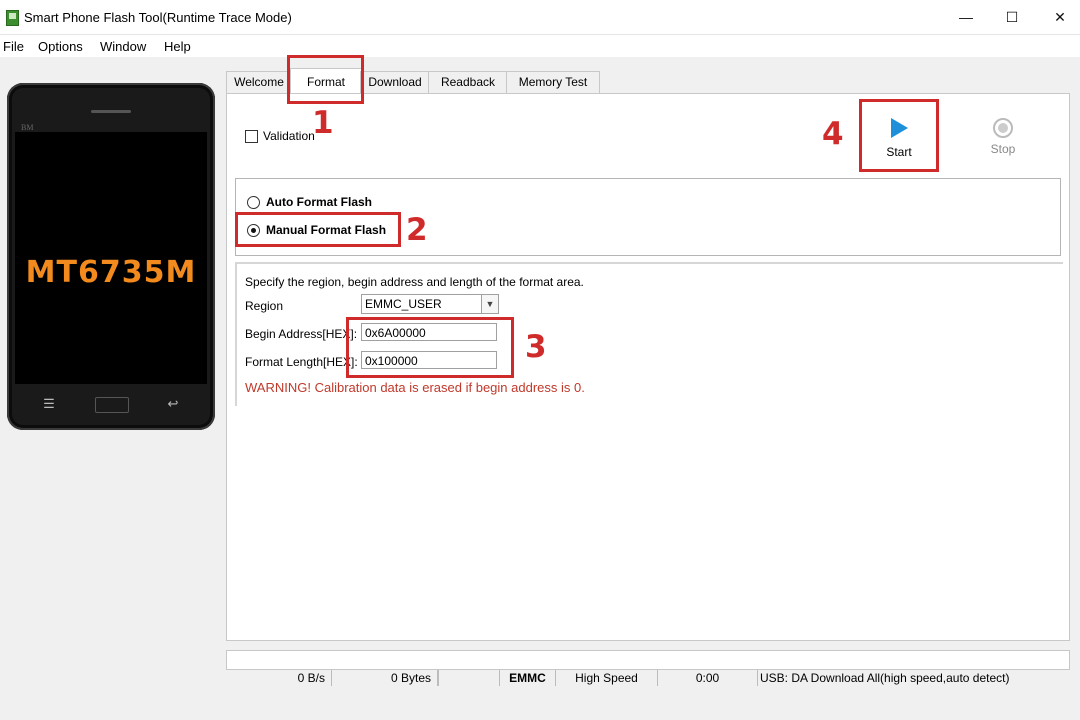 The width and height of the screenshot is (1080, 720). What do you see at coordinates (1060, 17) in the screenshot?
I see `close-button: ✕` at bounding box center [1060, 17].